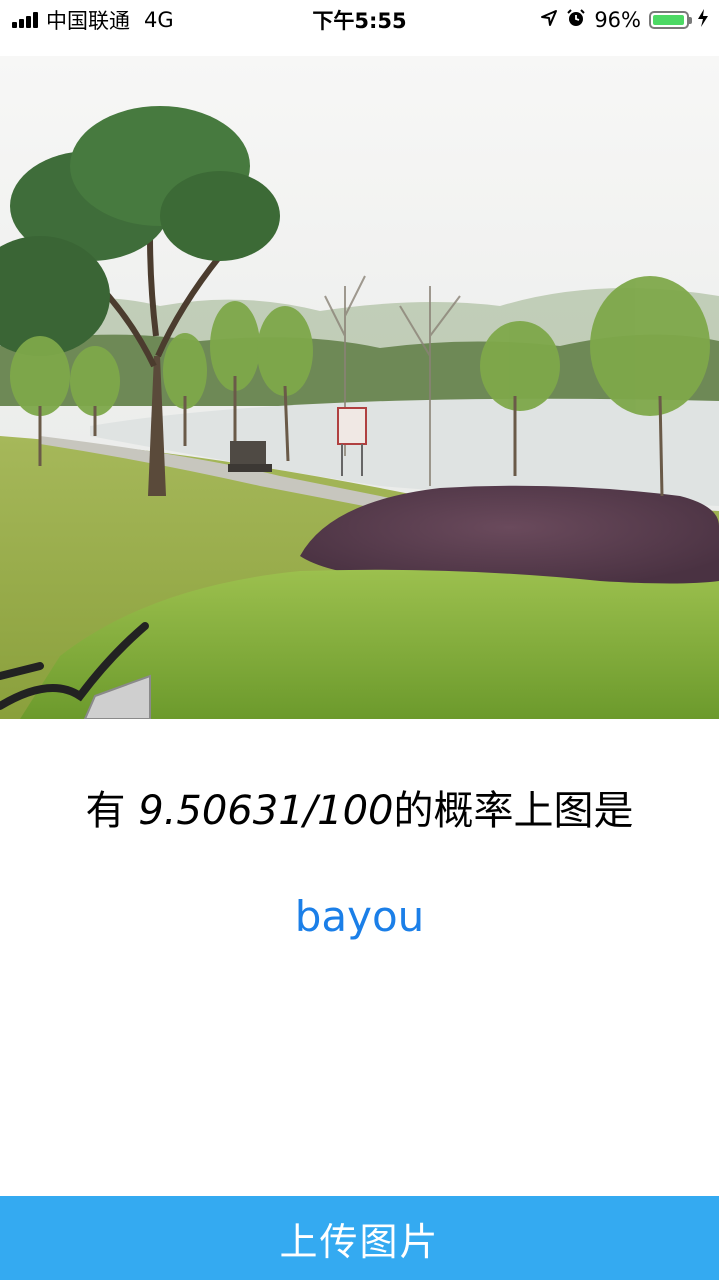 This screenshot has width=719, height=1280. I want to click on network-type: 4G, so click(159, 20).